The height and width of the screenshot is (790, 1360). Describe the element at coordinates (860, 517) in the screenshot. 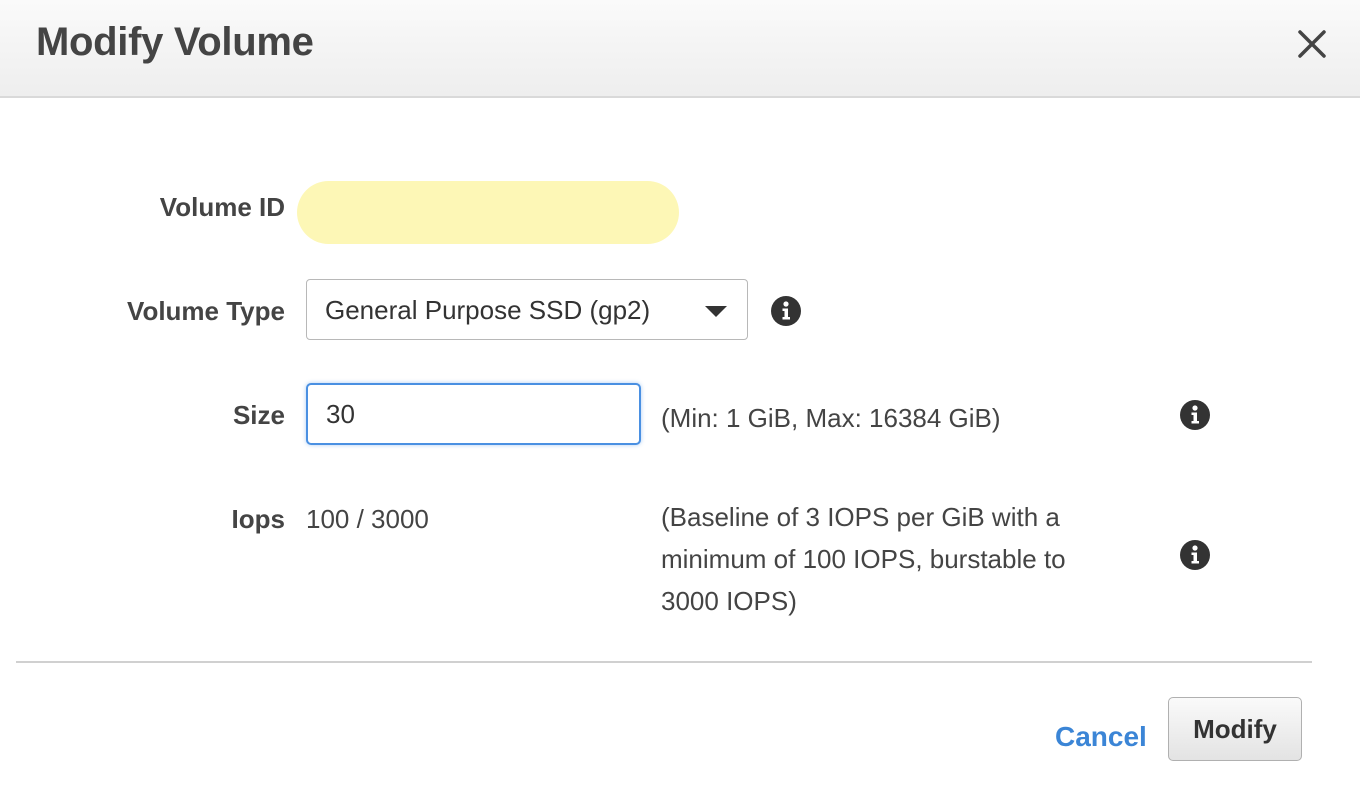

I see `iops-hint-line: (Baseline of 3 IOPS per GiB with a` at that location.